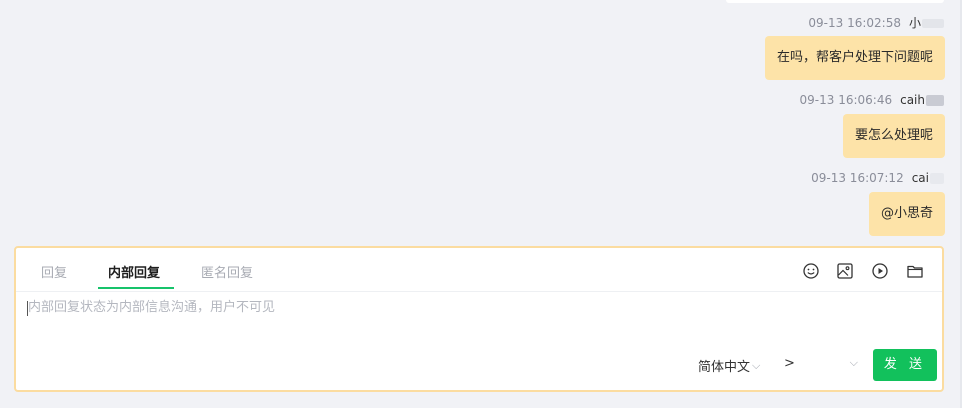  I want to click on message-time: 09-13 16:06:46, so click(846, 100).